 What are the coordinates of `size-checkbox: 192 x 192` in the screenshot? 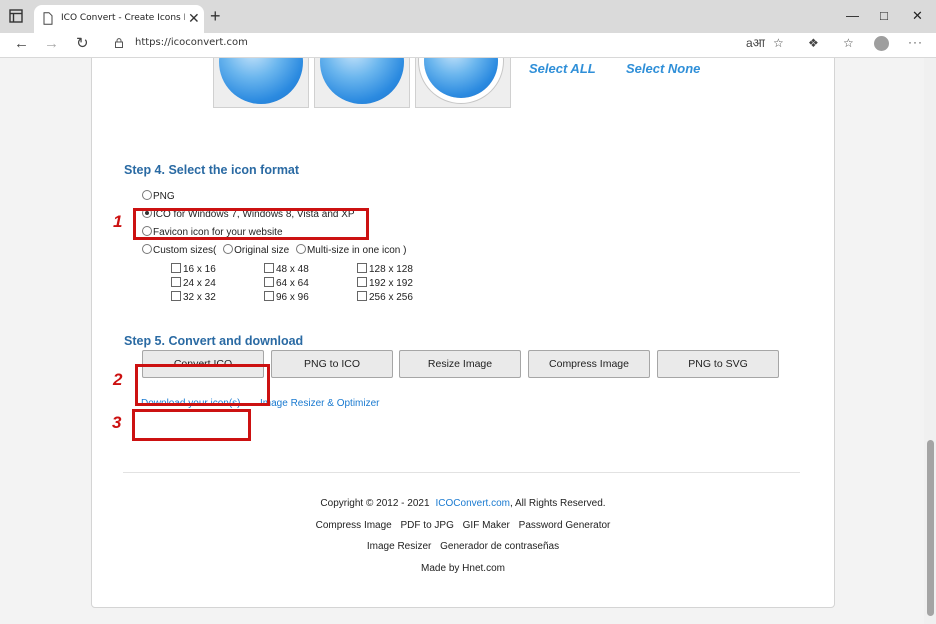 It's located at (385, 283).